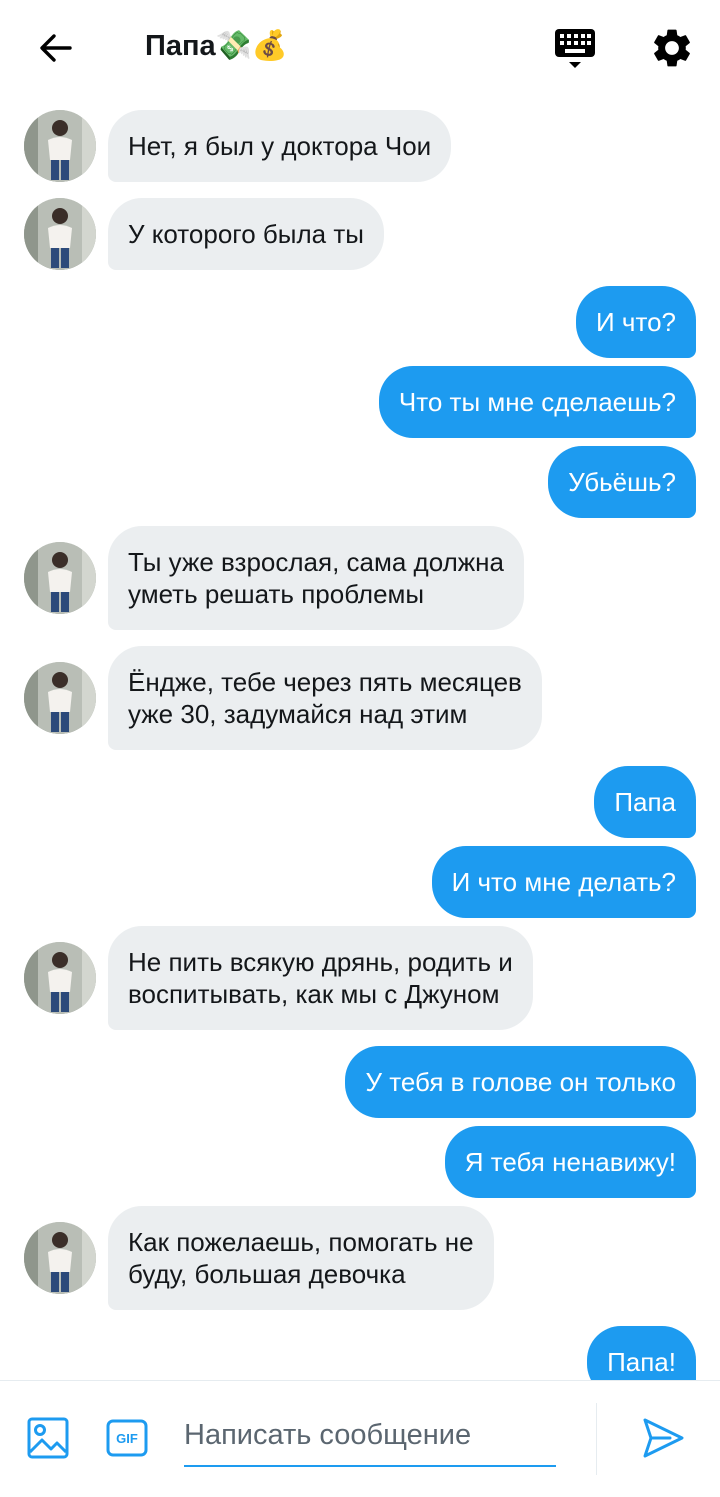  I want to click on keyboard-icon, so click(575, 48).